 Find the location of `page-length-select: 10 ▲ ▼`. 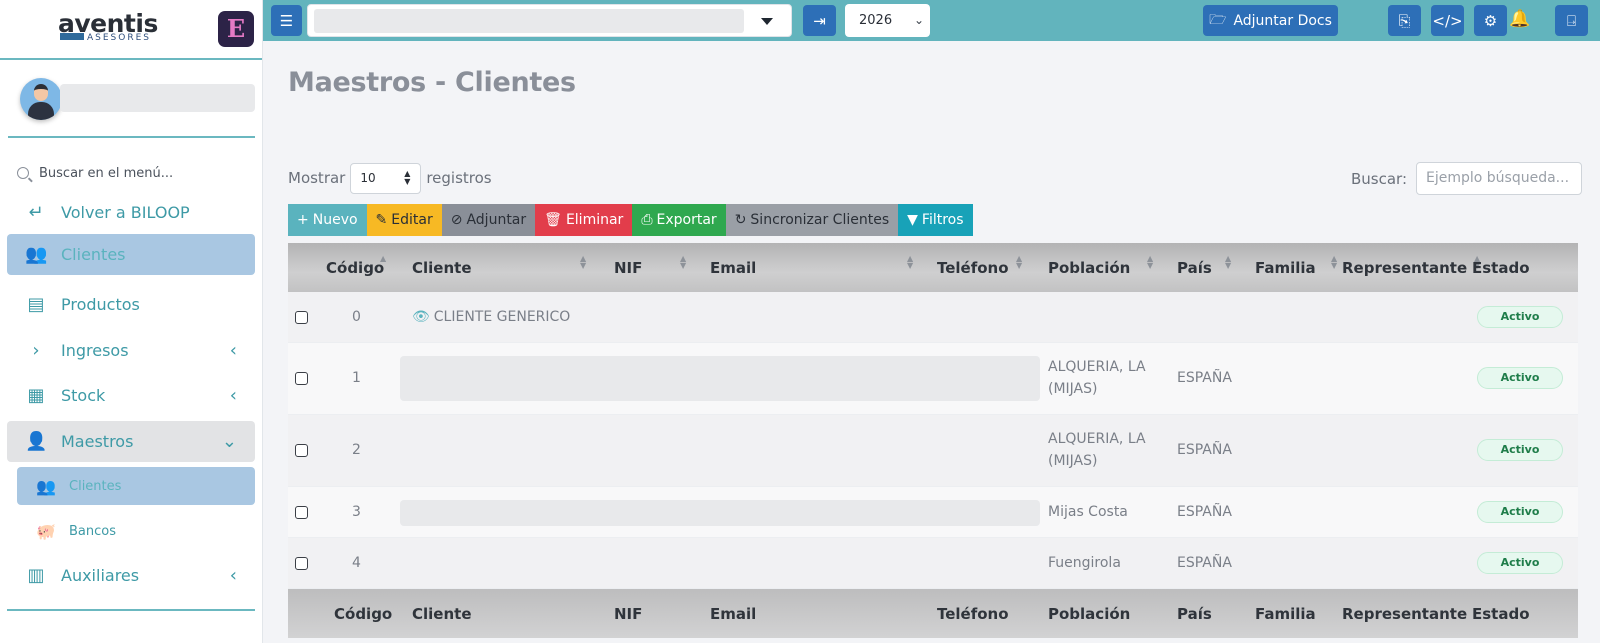

page-length-select: 10 ▲ ▼ is located at coordinates (386, 178).